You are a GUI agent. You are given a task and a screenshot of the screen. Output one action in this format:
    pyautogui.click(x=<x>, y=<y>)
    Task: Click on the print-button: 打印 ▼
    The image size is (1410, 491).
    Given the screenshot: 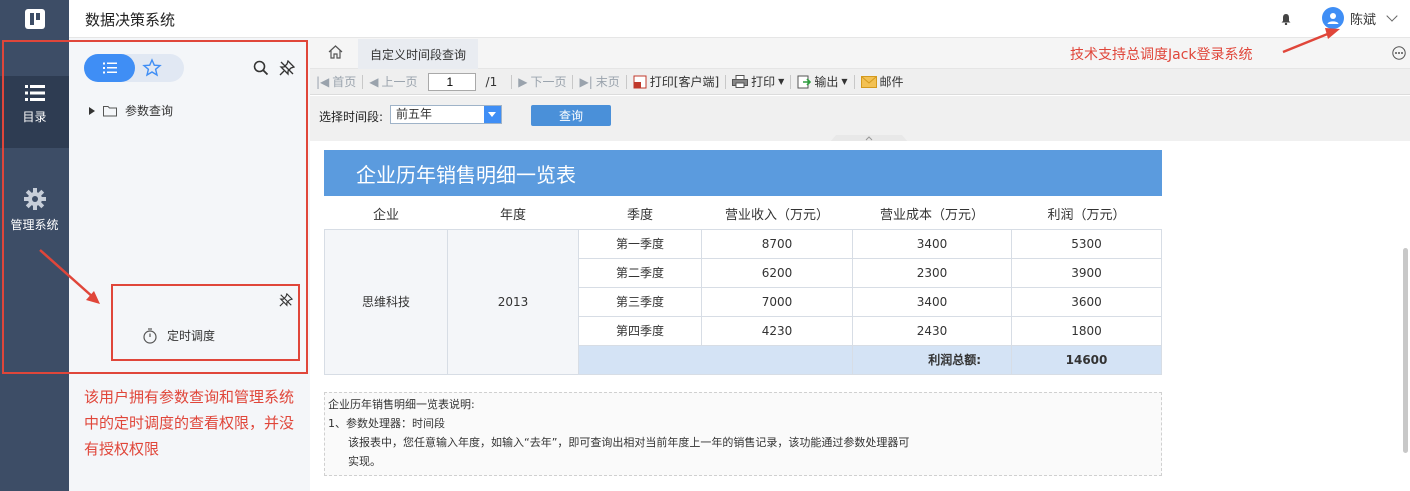 What is the action you would take?
    pyautogui.click(x=758, y=81)
    